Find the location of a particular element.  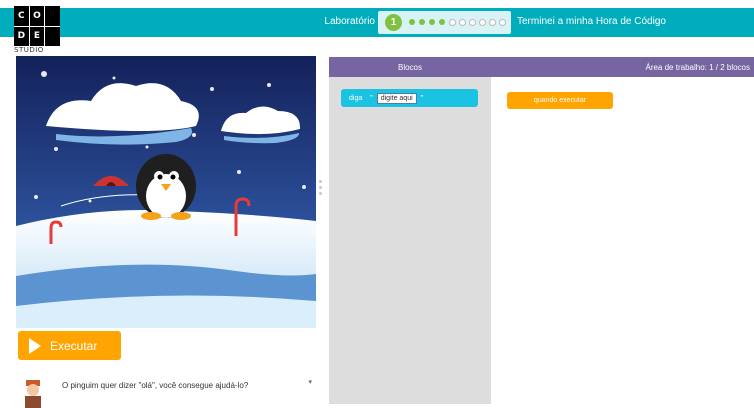

logo-subtitle: STUDIO is located at coordinates (29, 50).